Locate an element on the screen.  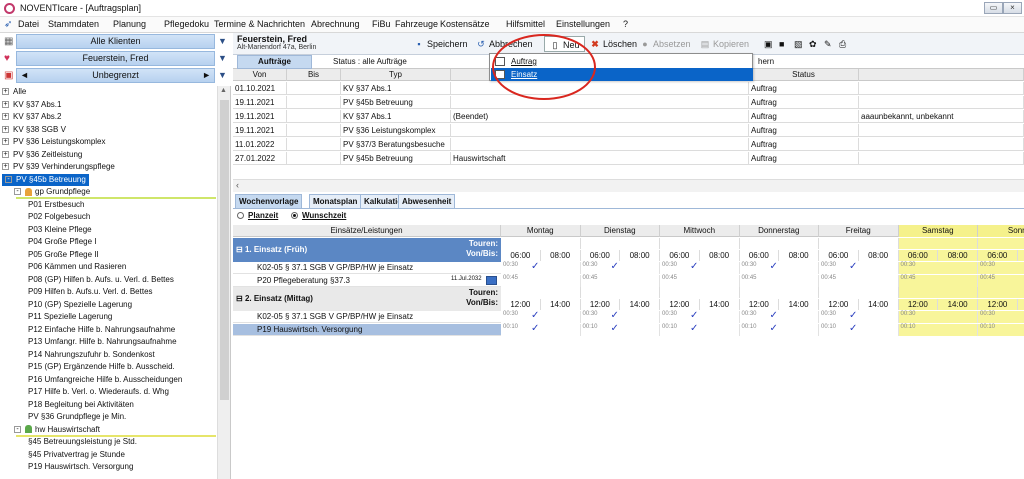
menu-item: FiBu is located at coordinates (381, 24).